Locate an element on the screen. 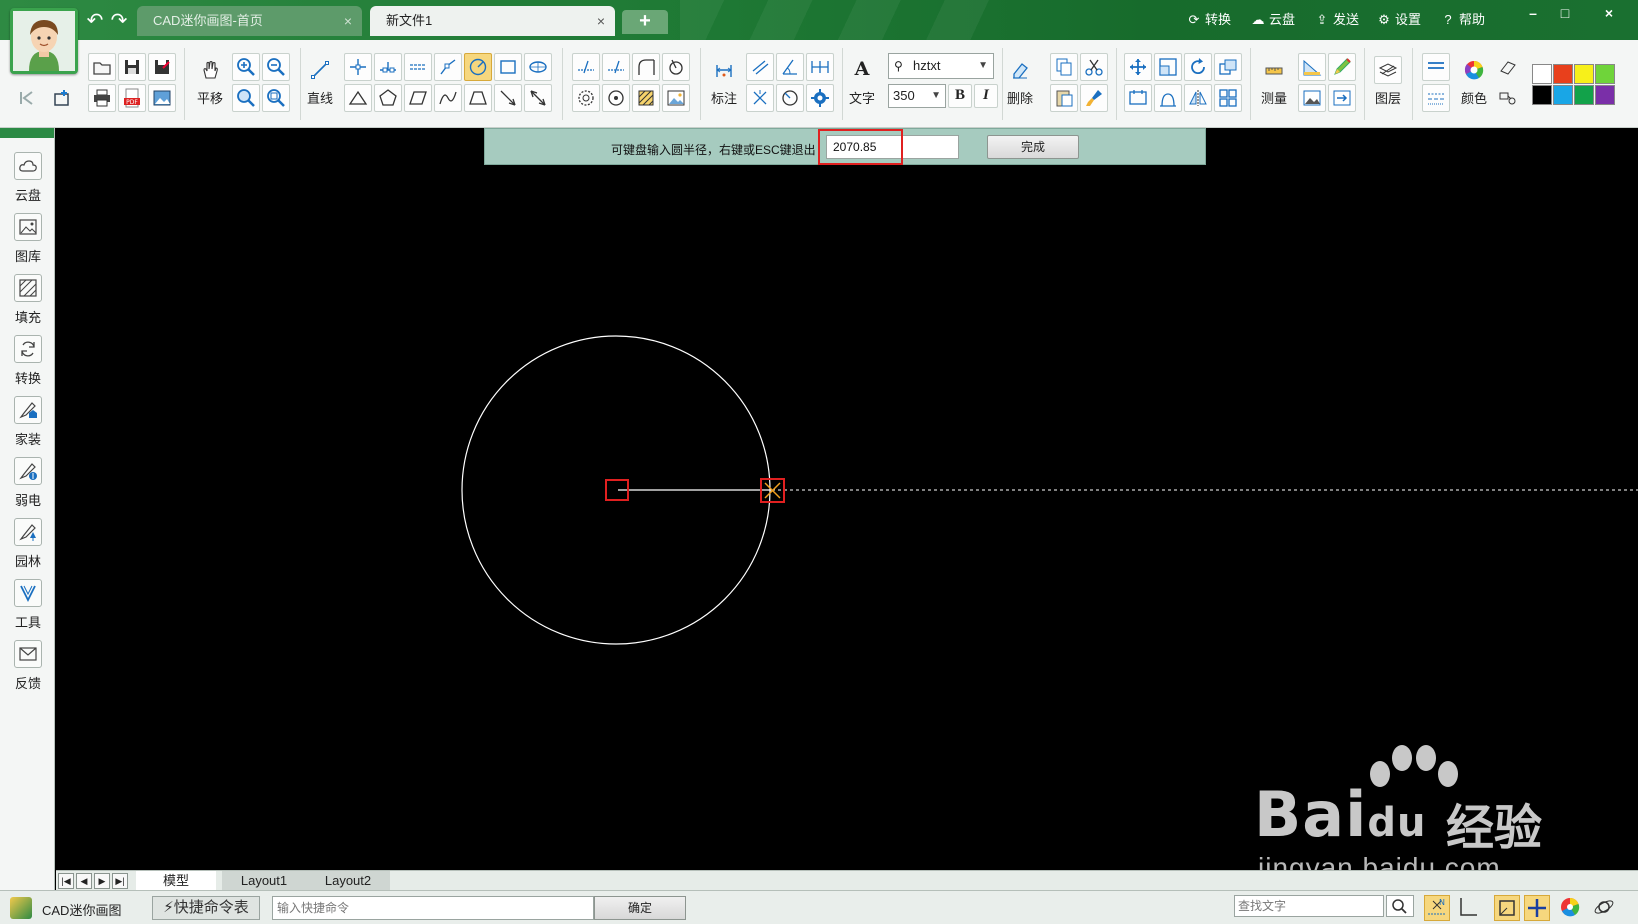  import-button is located at coordinates (1342, 98).